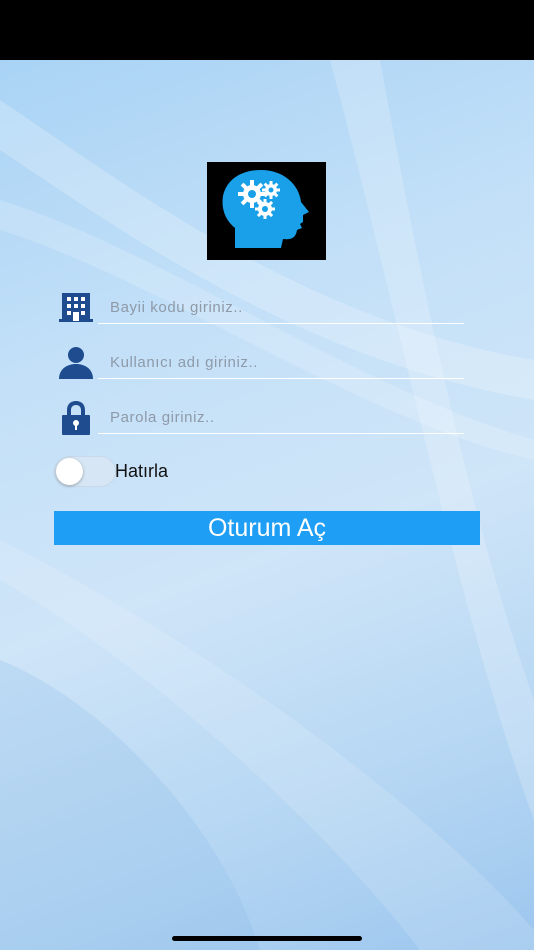  I want to click on password-input, so click(281, 418).